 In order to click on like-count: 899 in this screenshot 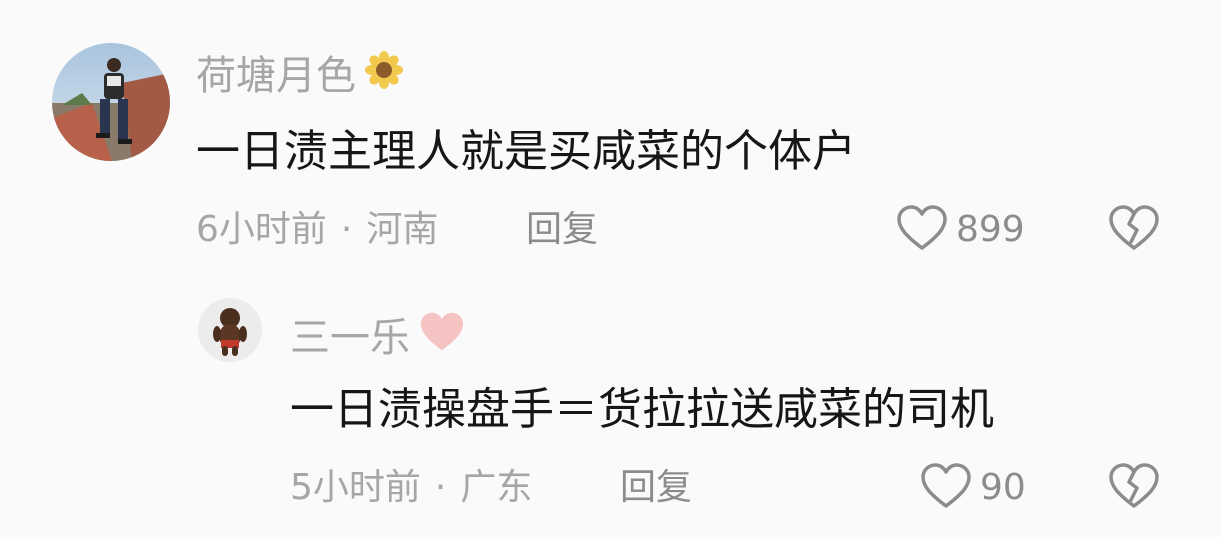, I will do `click(990, 229)`.